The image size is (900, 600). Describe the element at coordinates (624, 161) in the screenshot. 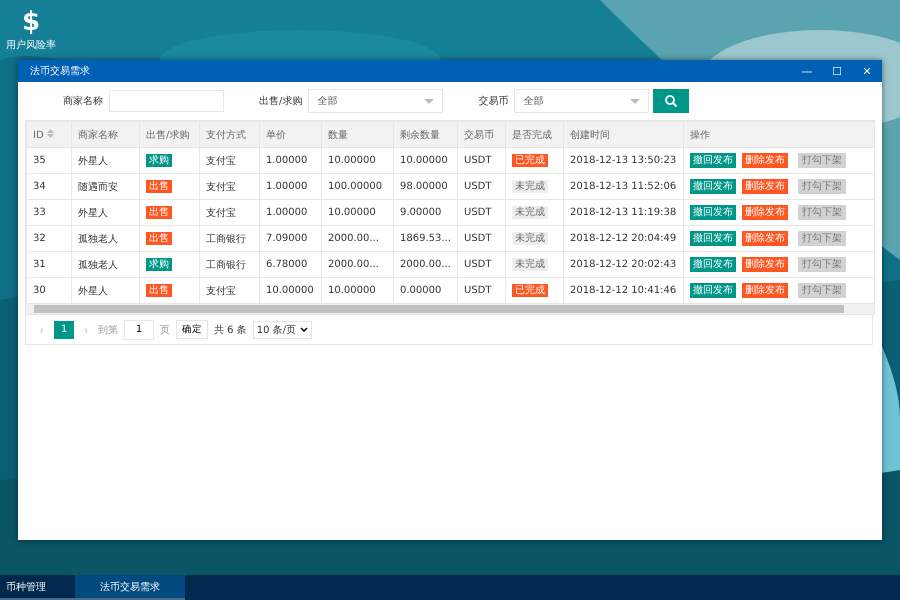

I see `table-cell: 2018-12-13 13:50:23` at that location.